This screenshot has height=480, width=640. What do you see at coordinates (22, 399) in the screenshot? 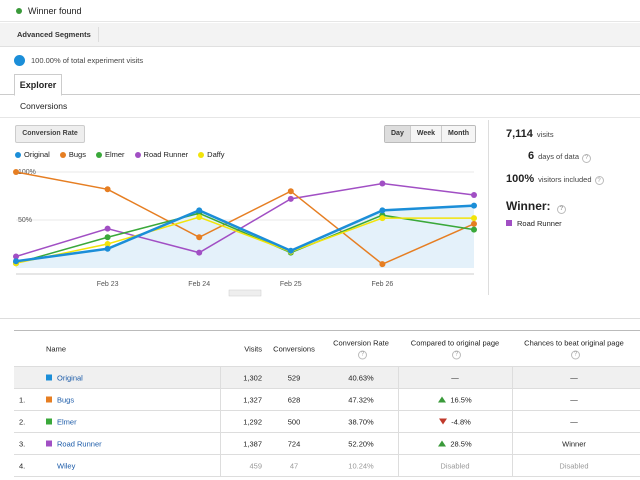
I see `row-index: 1.` at bounding box center [22, 399].